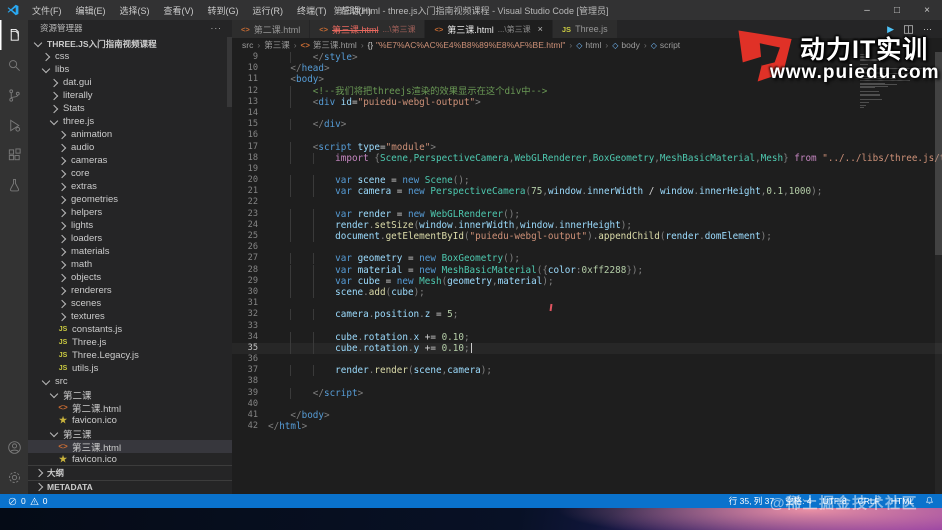  Describe the element at coordinates (587, 68) in the screenshot. I see `code-line: 10 </head>` at that location.